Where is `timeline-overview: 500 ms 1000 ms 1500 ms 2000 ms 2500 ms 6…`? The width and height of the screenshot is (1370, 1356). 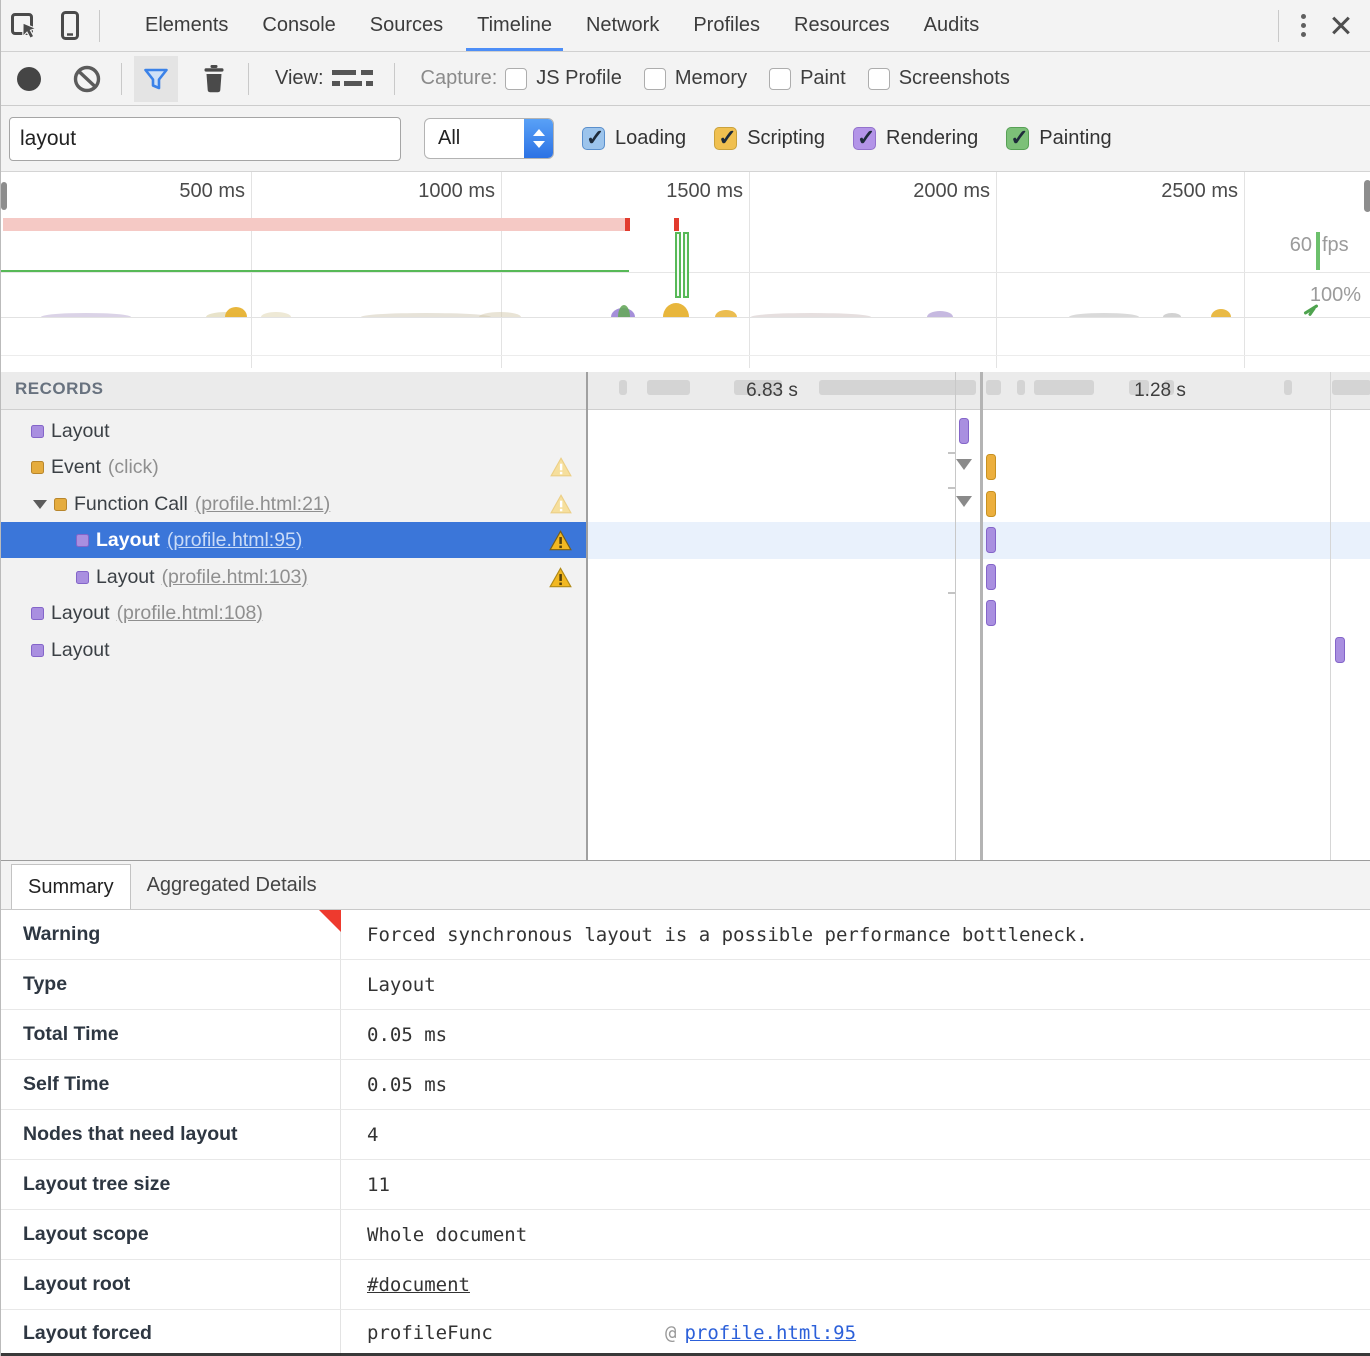
timeline-overview: 500 ms 1000 ms 1500 ms 2000 ms 2500 ms 6… is located at coordinates (685, 272).